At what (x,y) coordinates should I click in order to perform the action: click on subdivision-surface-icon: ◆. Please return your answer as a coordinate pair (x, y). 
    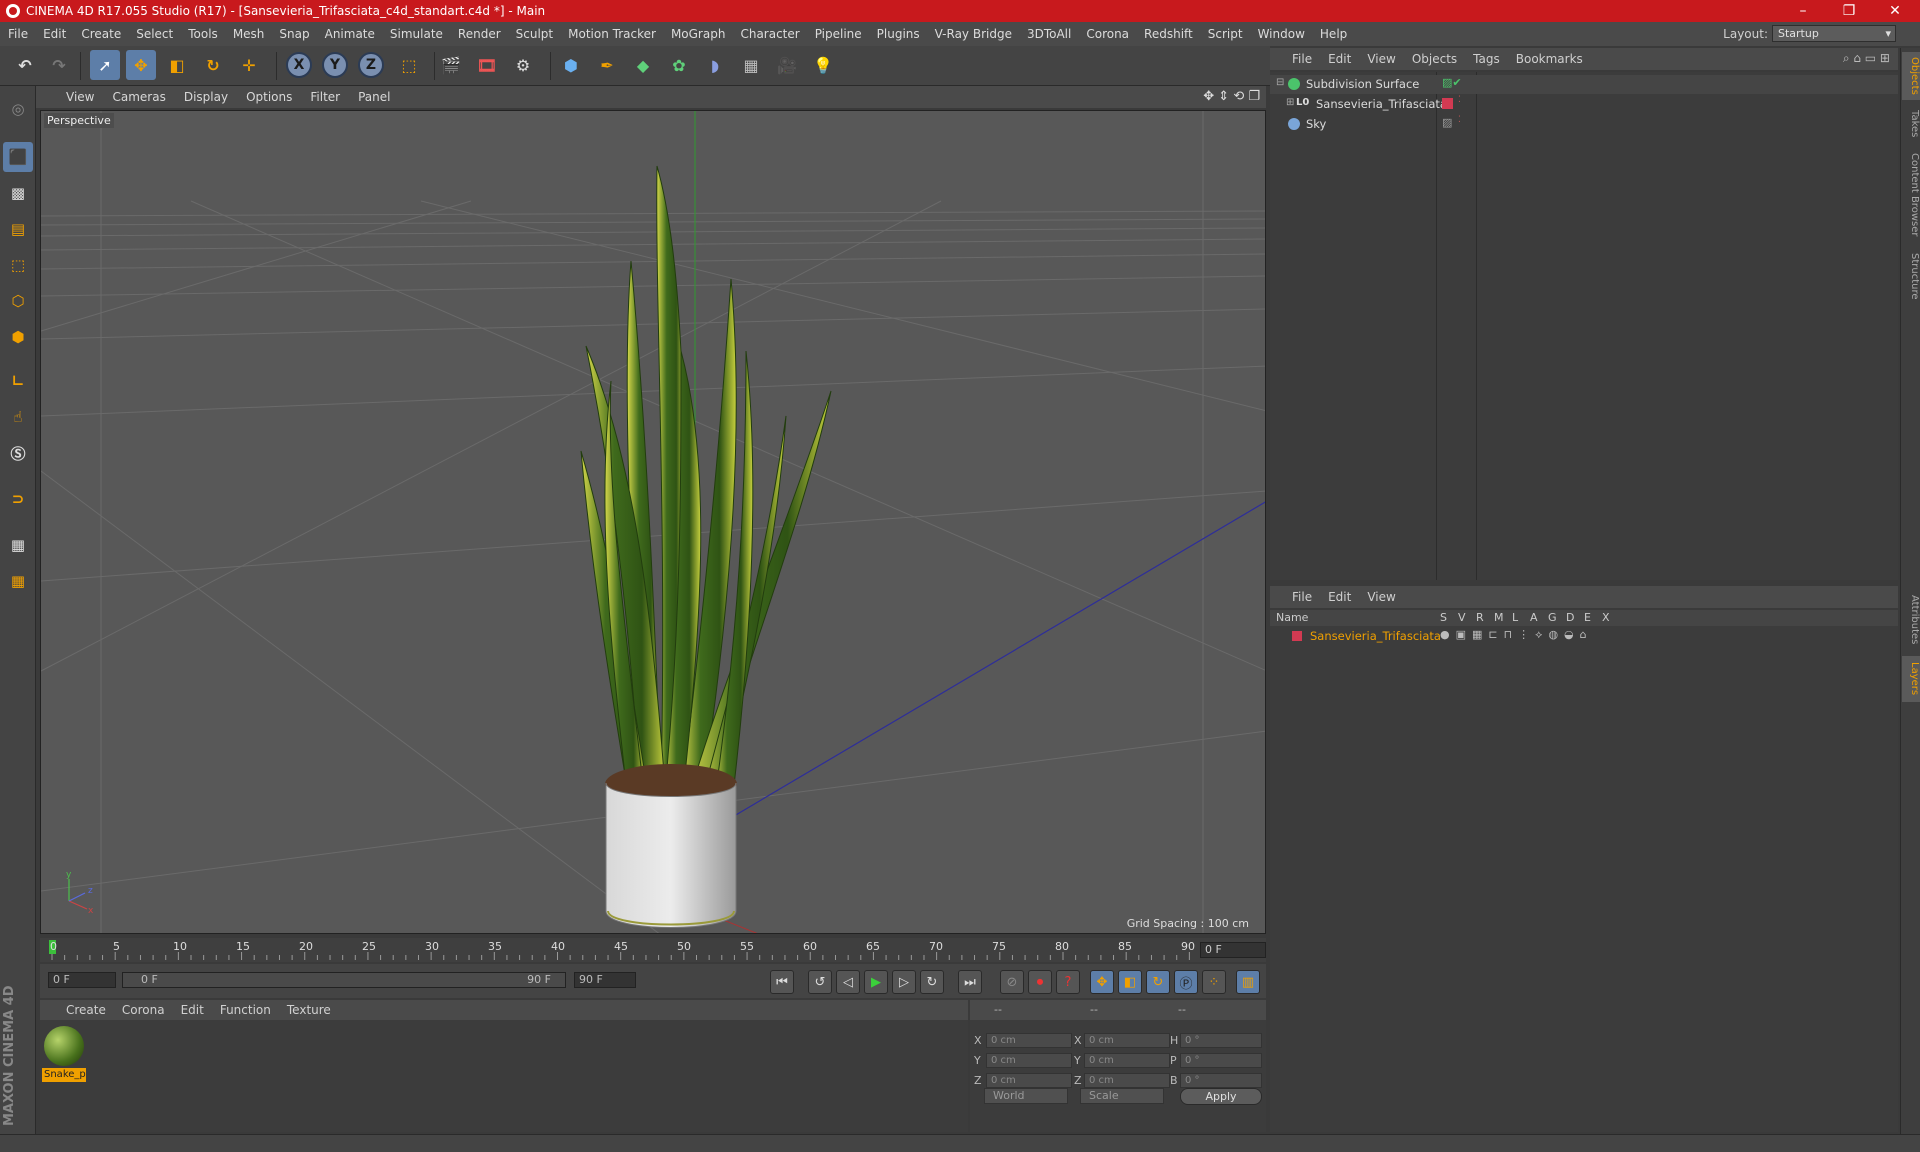
    Looking at the image, I should click on (643, 65).